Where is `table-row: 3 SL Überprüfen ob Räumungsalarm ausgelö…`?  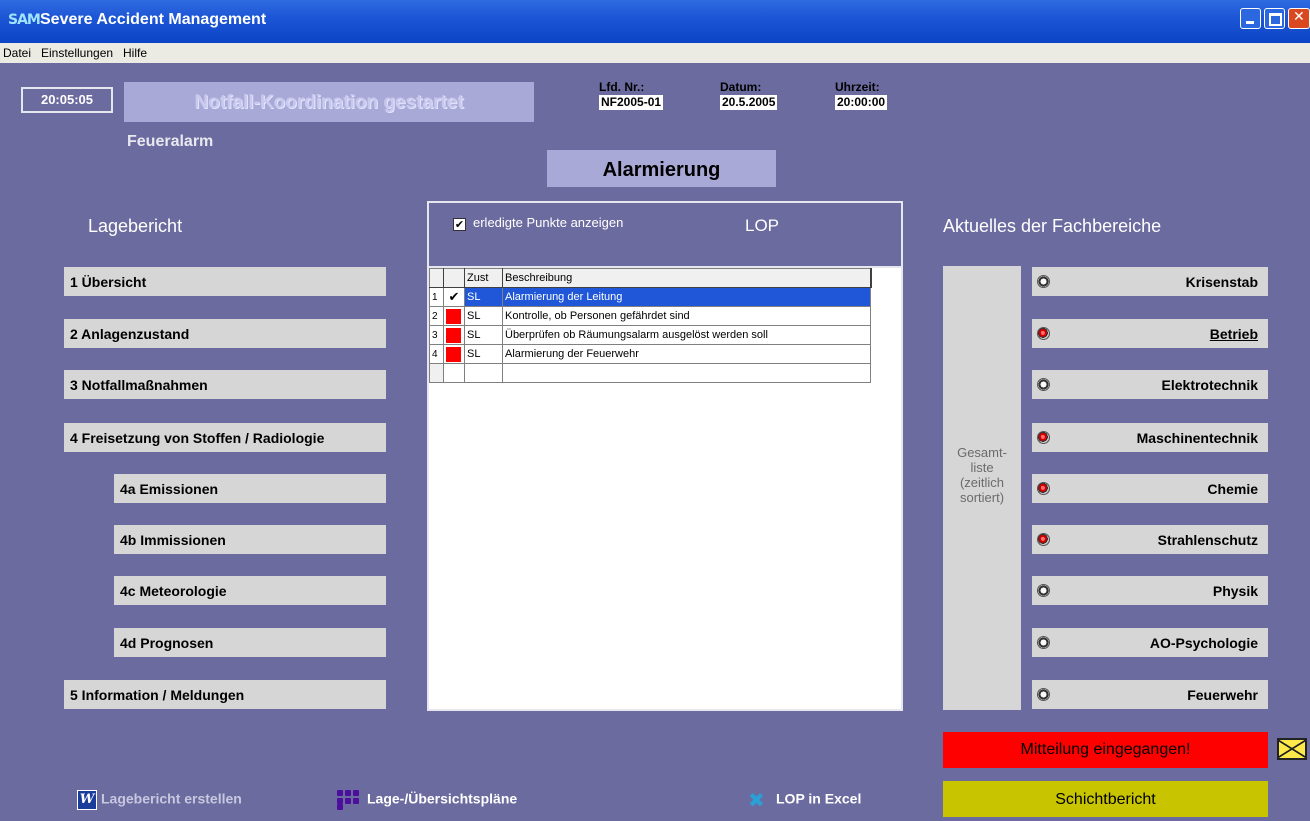 table-row: 3 SL Überprüfen ob Räumungsalarm ausgelö… is located at coordinates (650, 335).